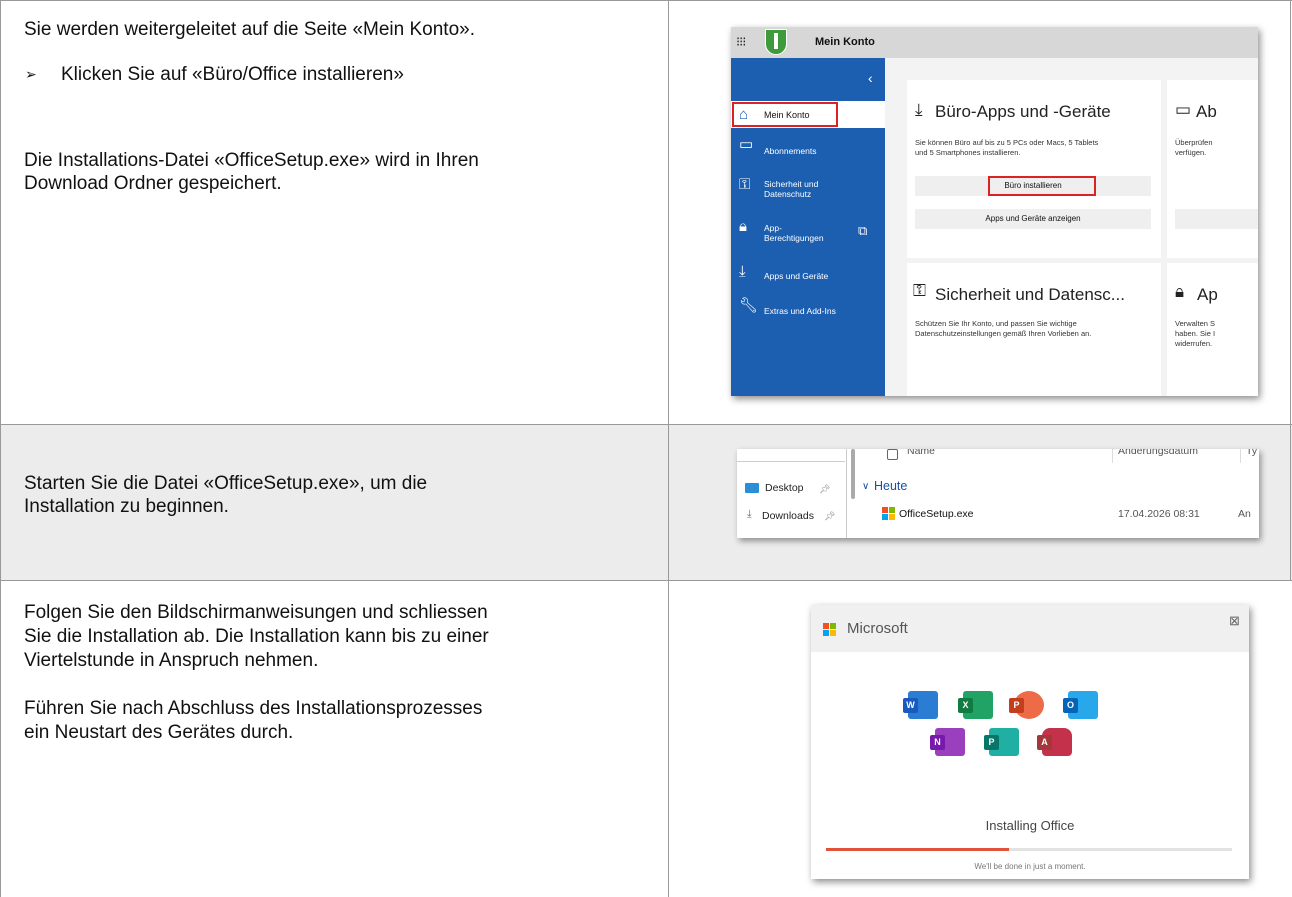 This screenshot has height=897, width=1292. What do you see at coordinates (917, 849) in the screenshot?
I see `progress-fill` at bounding box center [917, 849].